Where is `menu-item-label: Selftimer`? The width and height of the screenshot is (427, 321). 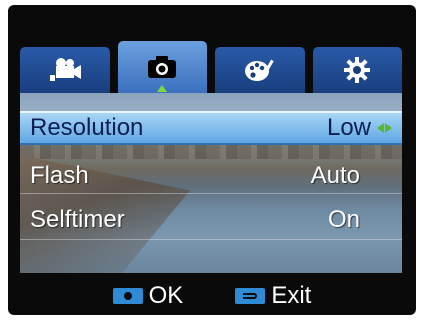
menu-item-label: Selftimer is located at coordinates (77, 219).